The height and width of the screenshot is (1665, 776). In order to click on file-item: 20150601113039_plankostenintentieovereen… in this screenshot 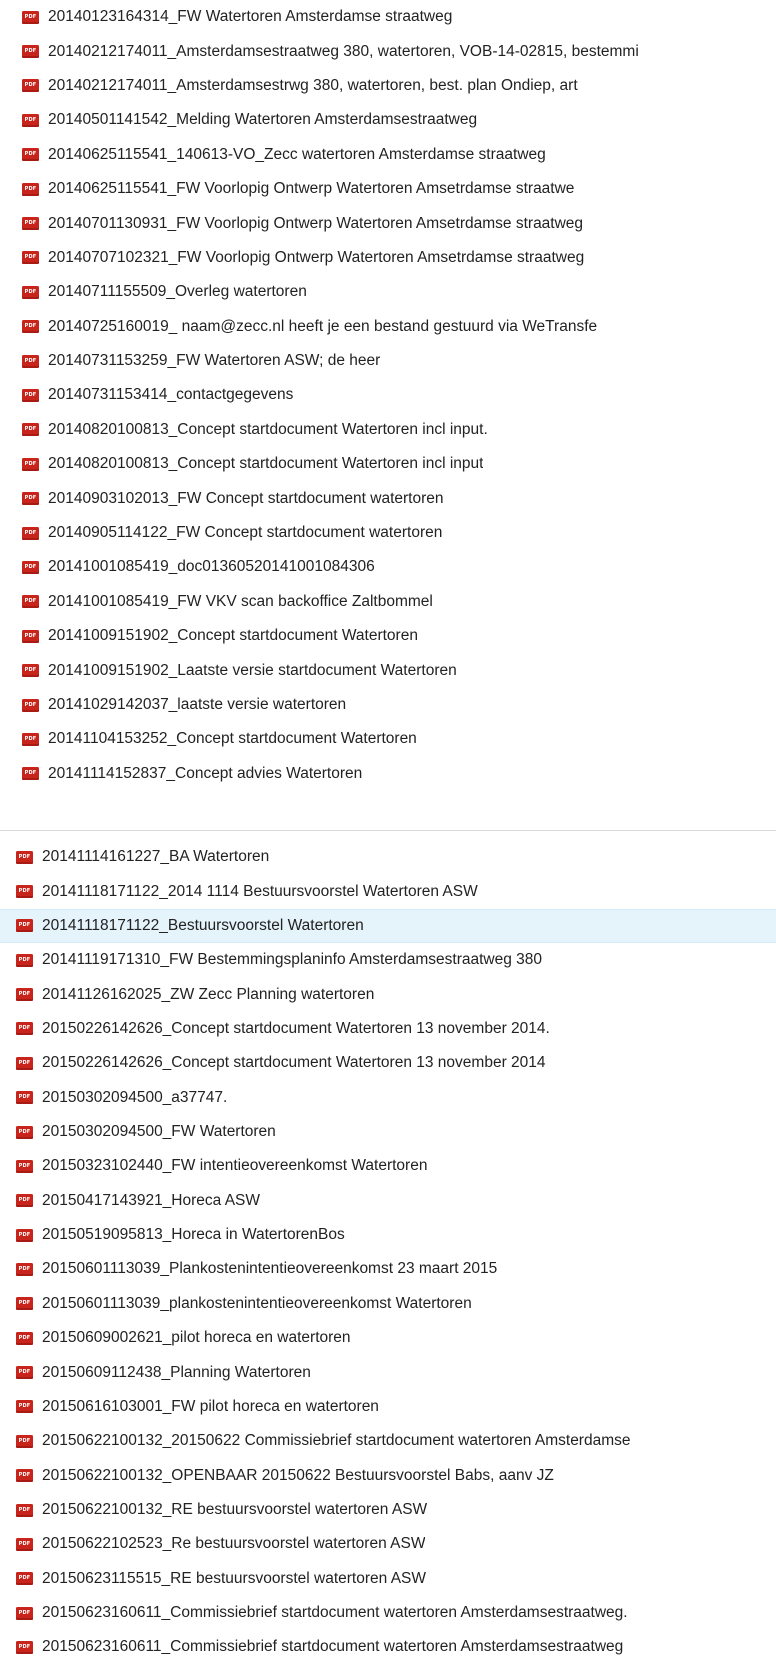, I will do `click(388, 1304)`.